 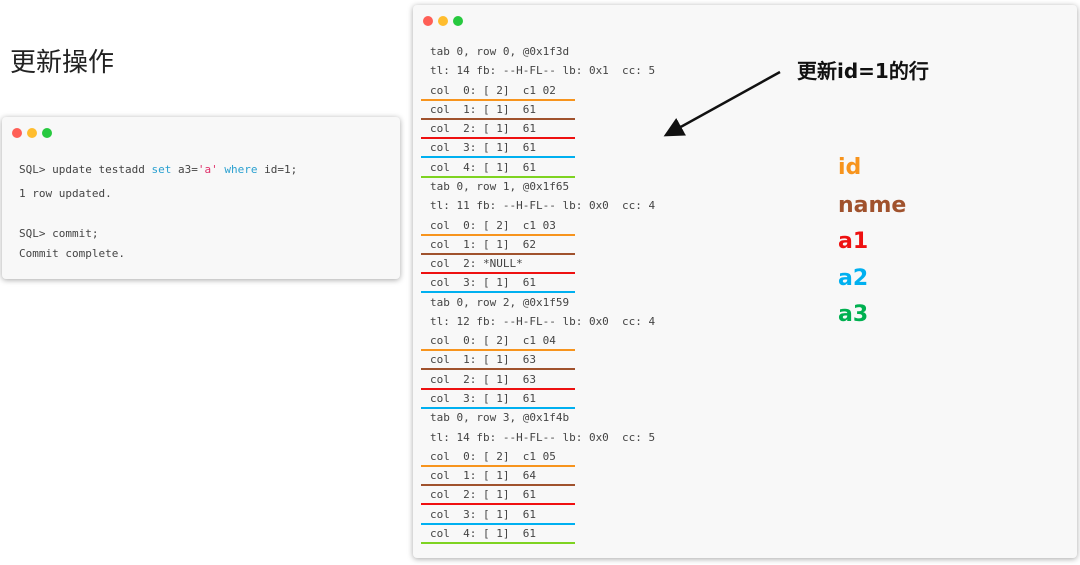 What do you see at coordinates (853, 278) in the screenshot?
I see `legend-a2: a2` at bounding box center [853, 278].